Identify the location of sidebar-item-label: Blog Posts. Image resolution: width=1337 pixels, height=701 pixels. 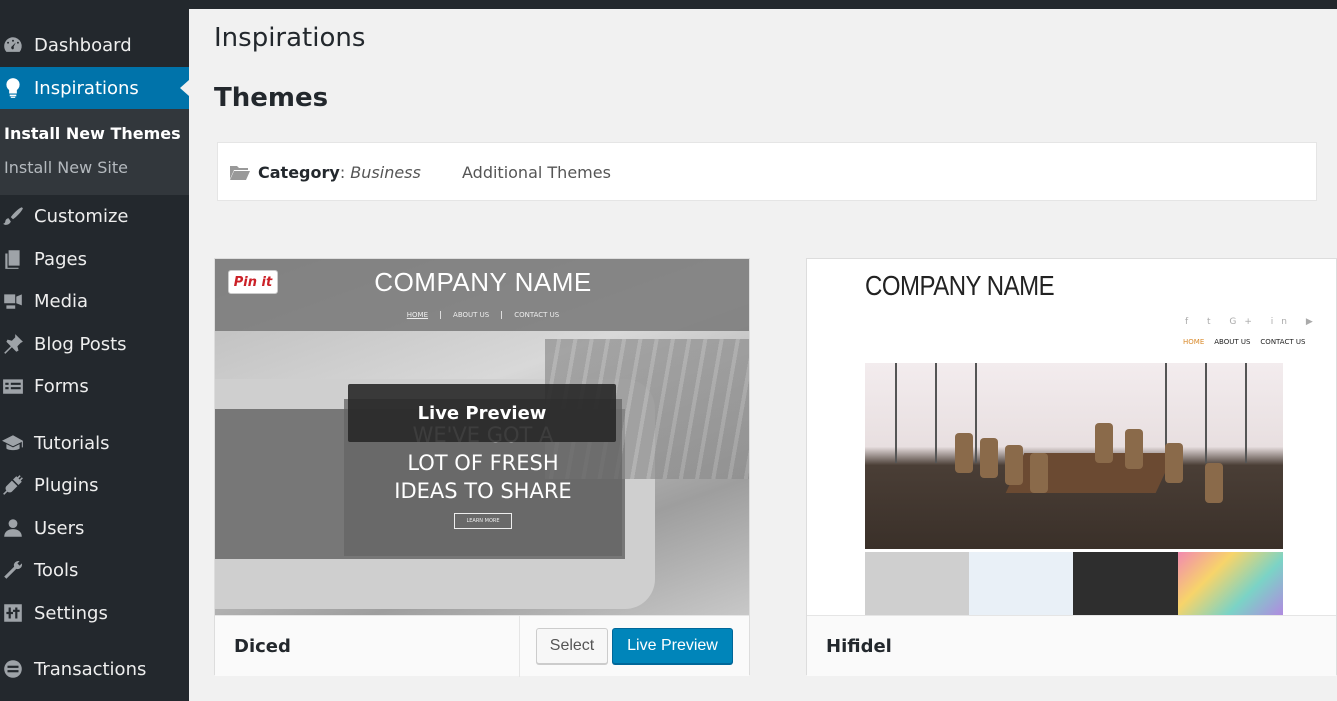
(80, 344).